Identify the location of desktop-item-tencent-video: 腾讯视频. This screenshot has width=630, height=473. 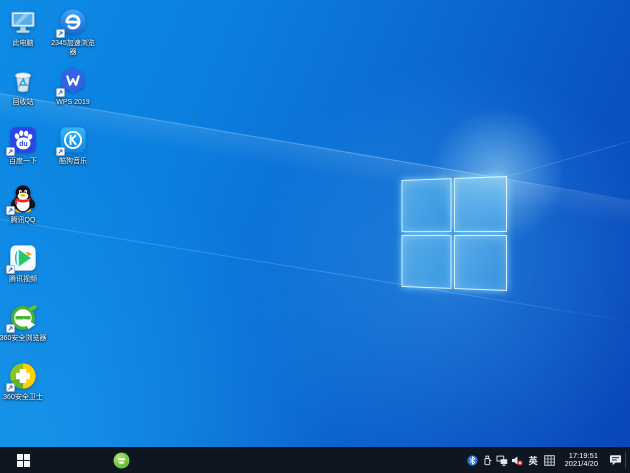
(25, 264).